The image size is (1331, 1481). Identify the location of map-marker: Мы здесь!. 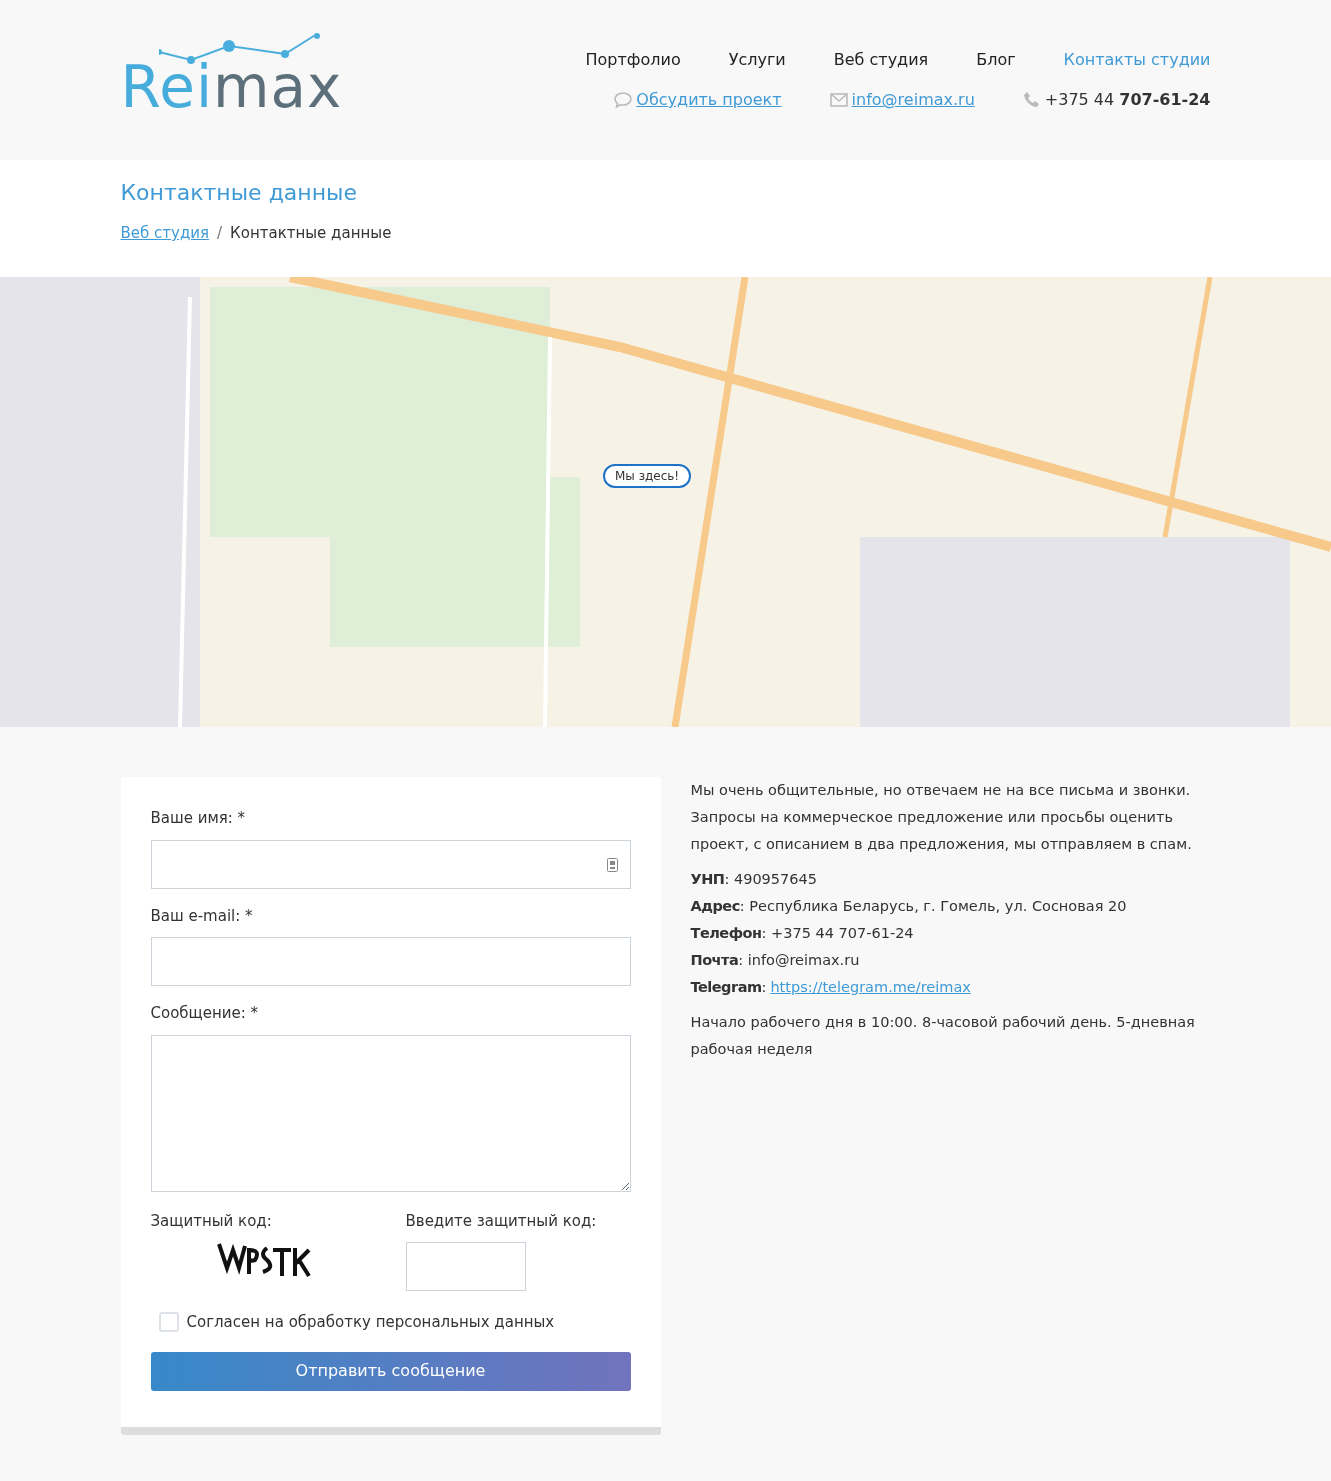
(647, 476).